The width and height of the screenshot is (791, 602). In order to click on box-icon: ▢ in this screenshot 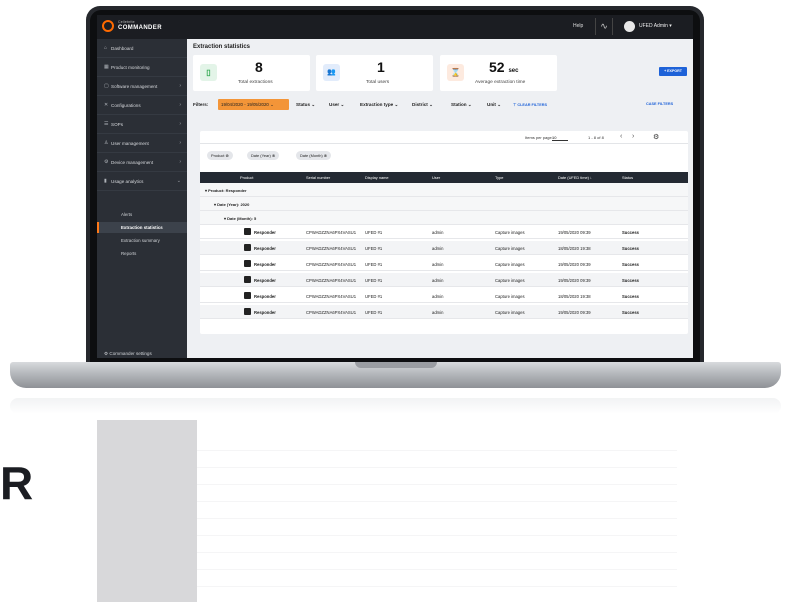, I will do `click(106, 86)`.